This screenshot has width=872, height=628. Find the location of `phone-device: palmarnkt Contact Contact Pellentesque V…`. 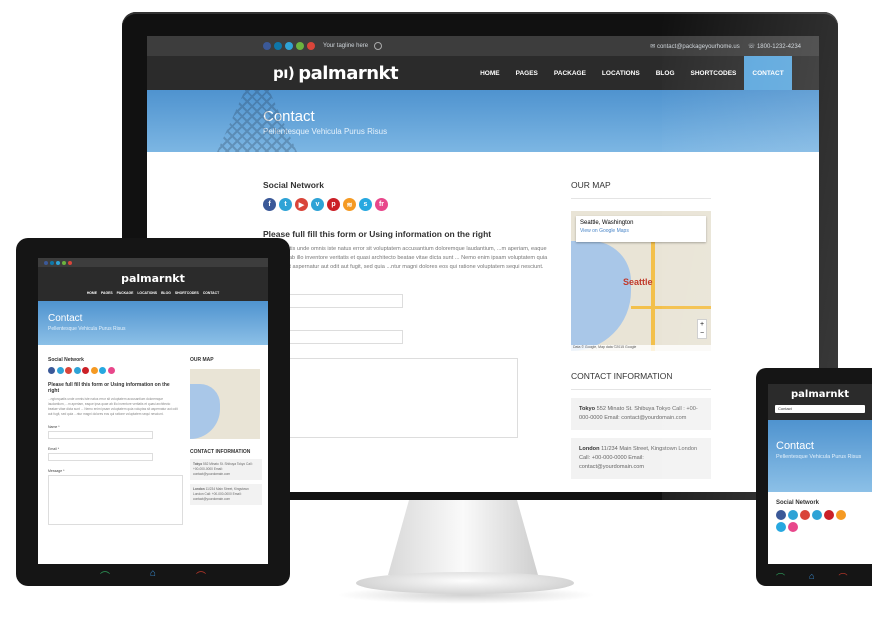

phone-device: palmarnkt Contact Contact Pellentesque V… is located at coordinates (814, 477).